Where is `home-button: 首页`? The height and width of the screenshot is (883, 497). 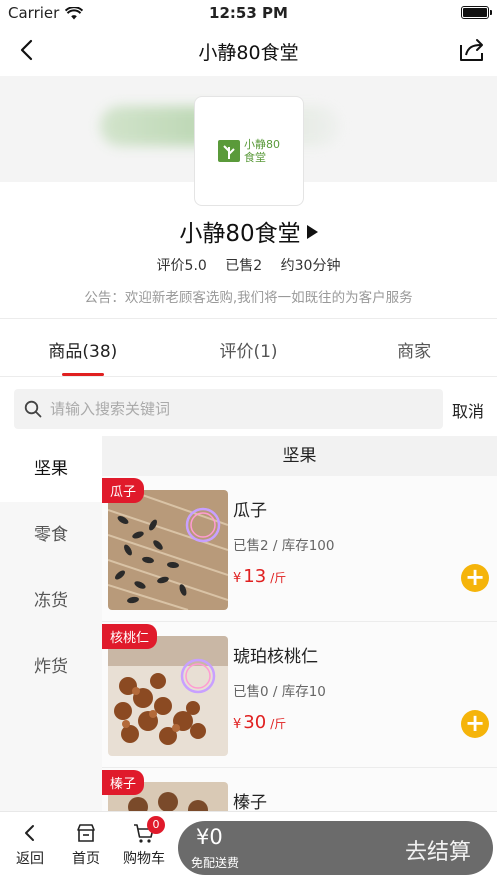
home-button: 首页 is located at coordinates (86, 845).